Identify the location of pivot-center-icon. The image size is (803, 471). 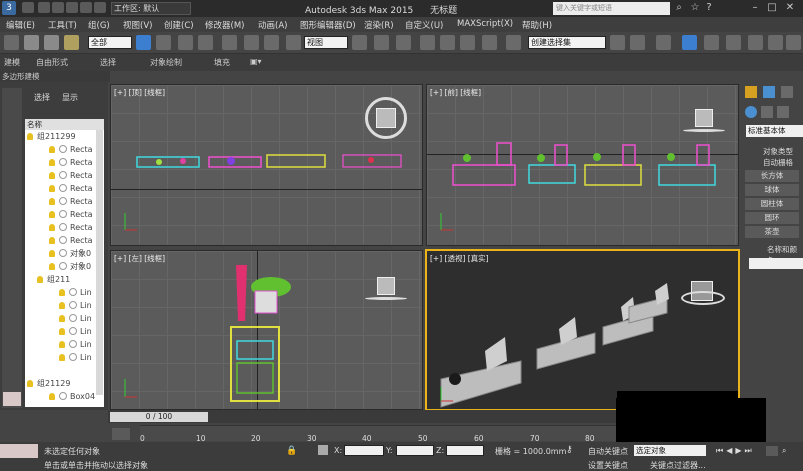
(359, 42).